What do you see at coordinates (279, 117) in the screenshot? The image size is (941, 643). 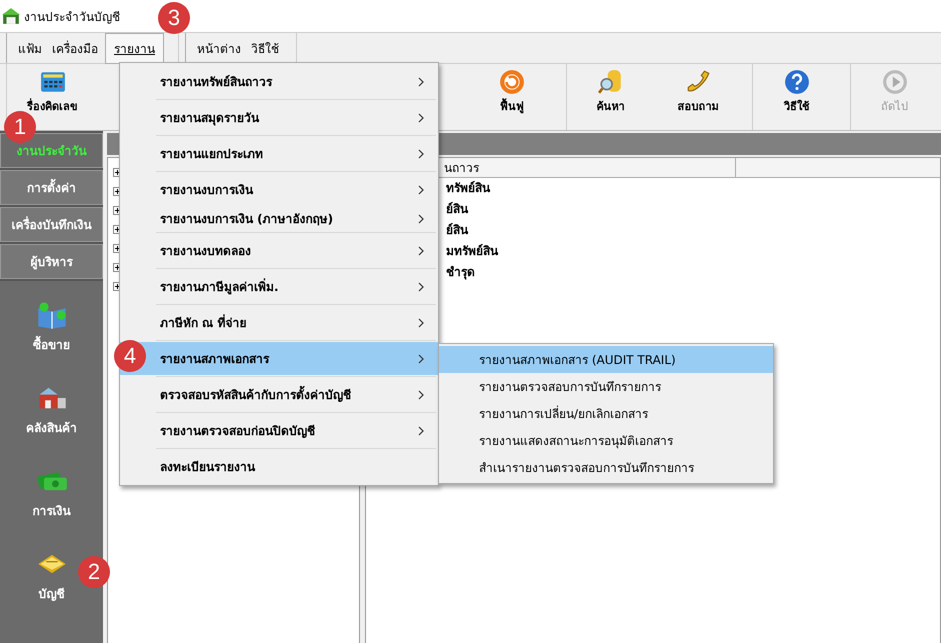 I see `menu-item: รายงานสมุดรายวัน` at bounding box center [279, 117].